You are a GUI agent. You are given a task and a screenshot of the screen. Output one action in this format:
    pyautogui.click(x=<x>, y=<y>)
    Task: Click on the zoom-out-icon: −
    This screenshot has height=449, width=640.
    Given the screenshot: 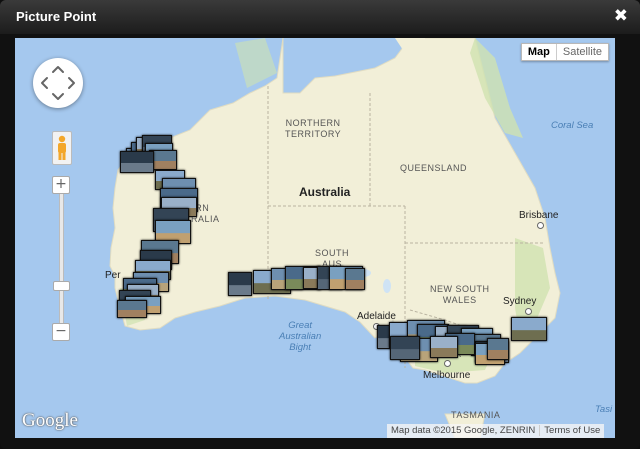 What is the action you would take?
    pyautogui.click(x=61, y=332)
    